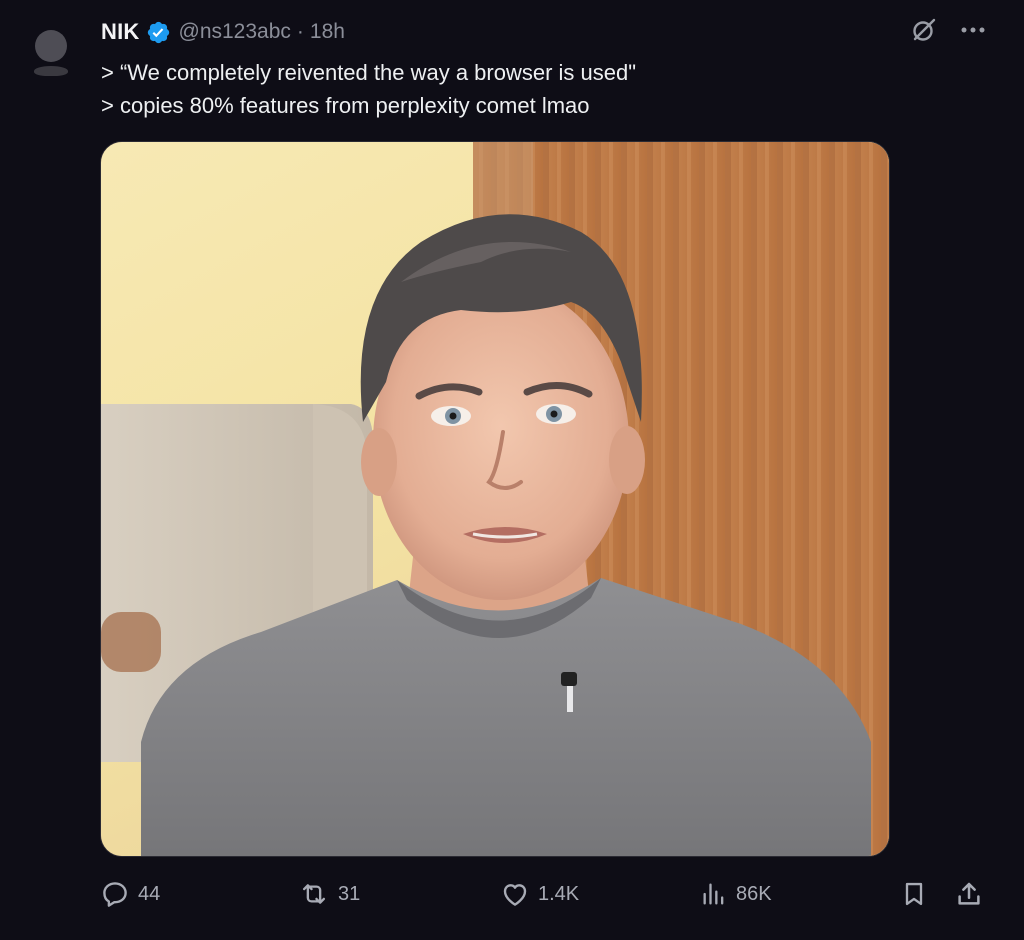 The width and height of the screenshot is (1024, 940). Describe the element at coordinates (559, 893) in the screenshot. I see `like-count: 1.4K` at that location.